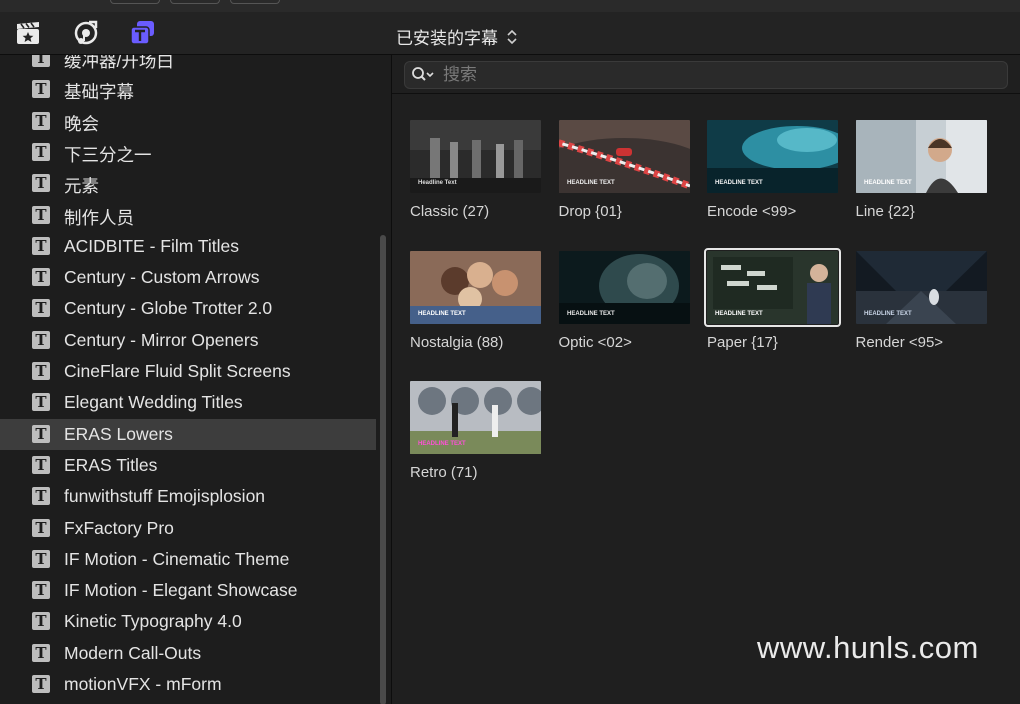 This screenshot has height=704, width=1020. Describe the element at coordinates (530, 36) in the screenshot. I see `title-category-selector: 已安装的字幕` at that location.